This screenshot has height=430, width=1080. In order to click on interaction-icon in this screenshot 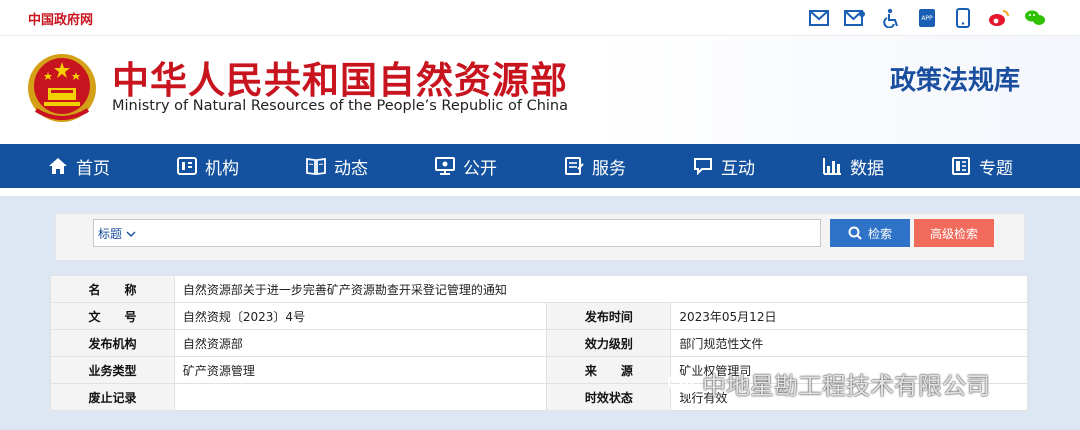, I will do `click(703, 166)`.